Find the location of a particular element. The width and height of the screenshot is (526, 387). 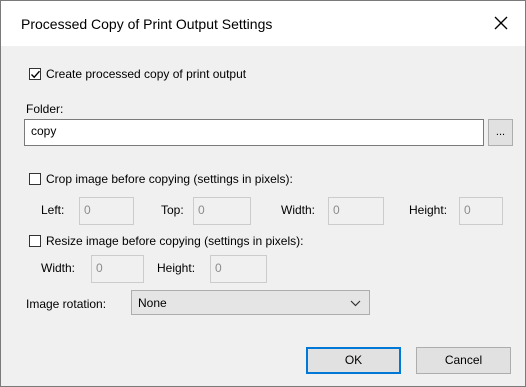

ok-button: OK is located at coordinates (353, 360).